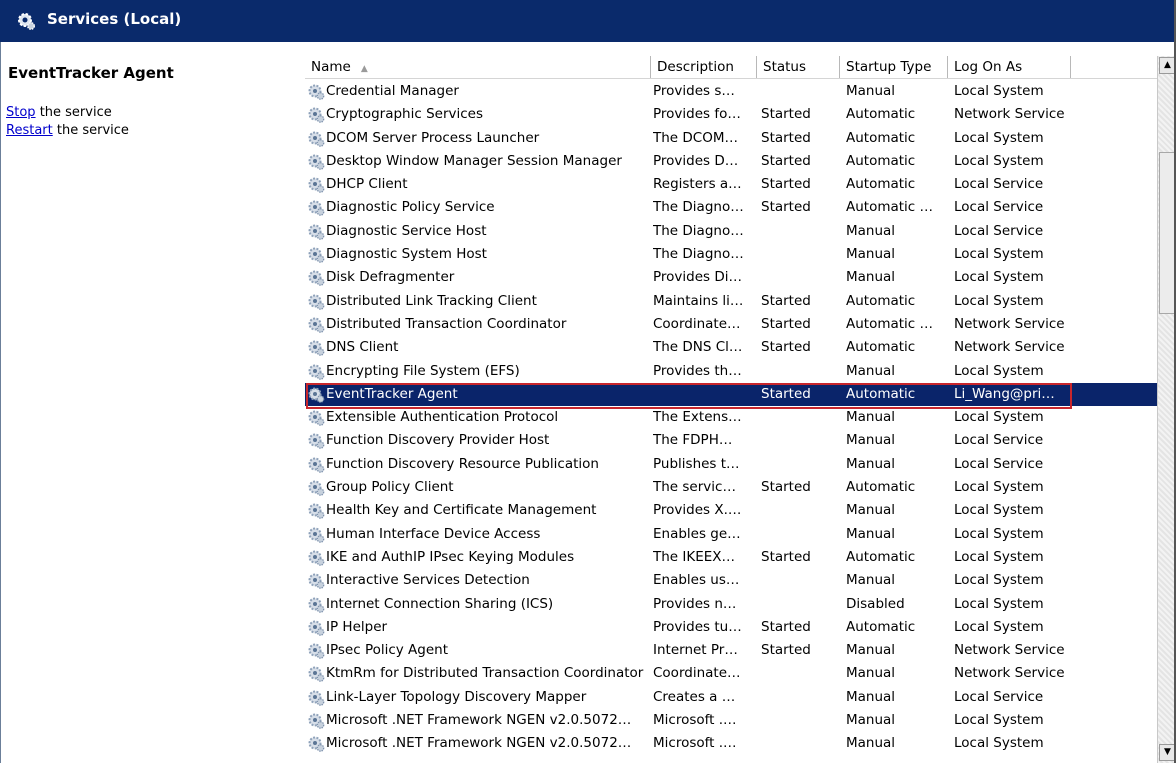 The width and height of the screenshot is (1176, 763). Describe the element at coordinates (704, 67) in the screenshot. I see `column-header-description: Description` at that location.